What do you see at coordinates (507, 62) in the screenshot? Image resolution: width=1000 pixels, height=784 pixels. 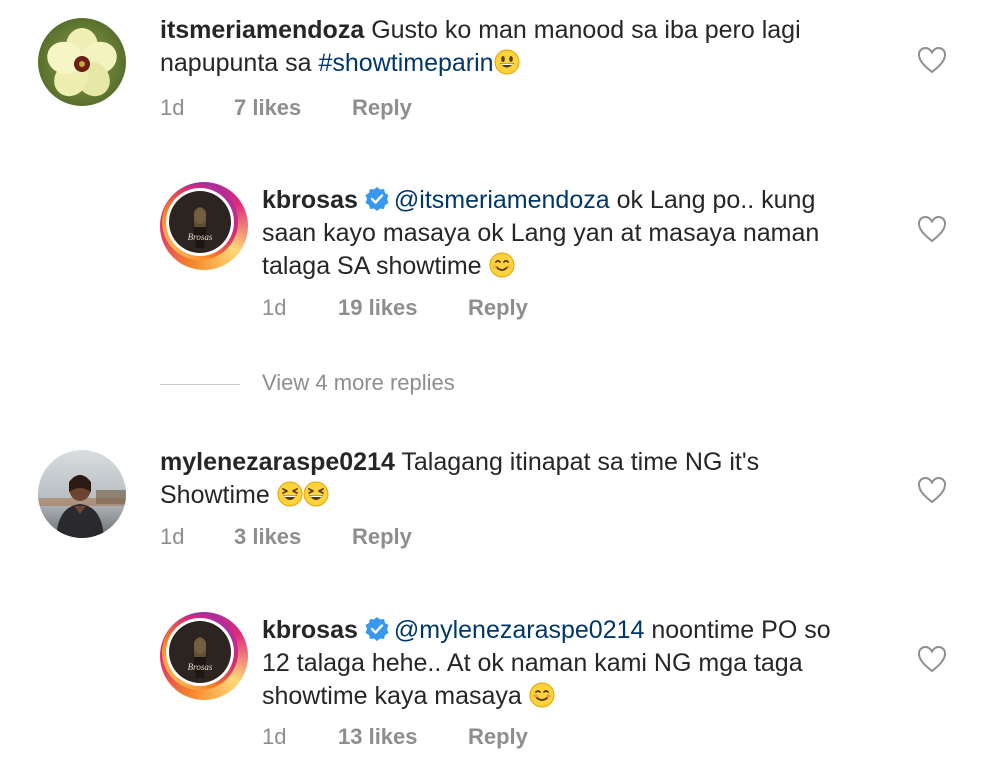 I see `grinning-face-emoji` at bounding box center [507, 62].